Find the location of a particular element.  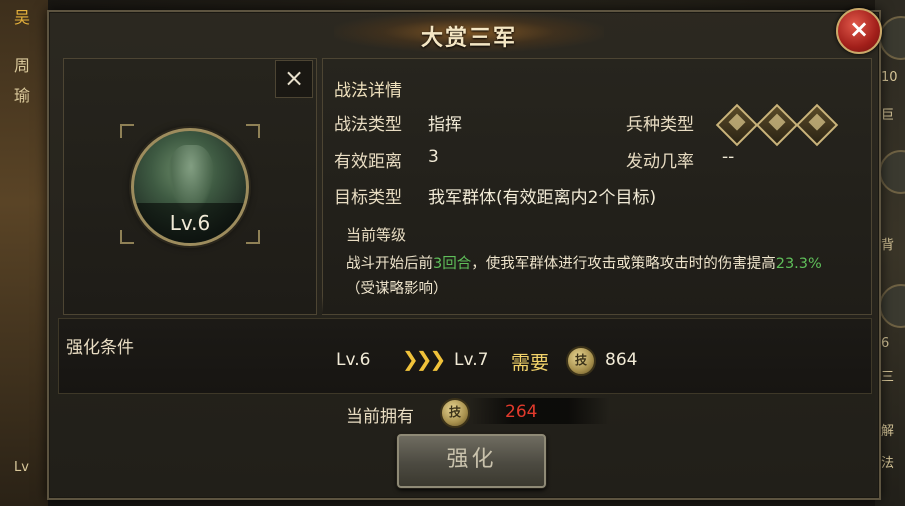

bg-text: 吴 is located at coordinates (22, 17).